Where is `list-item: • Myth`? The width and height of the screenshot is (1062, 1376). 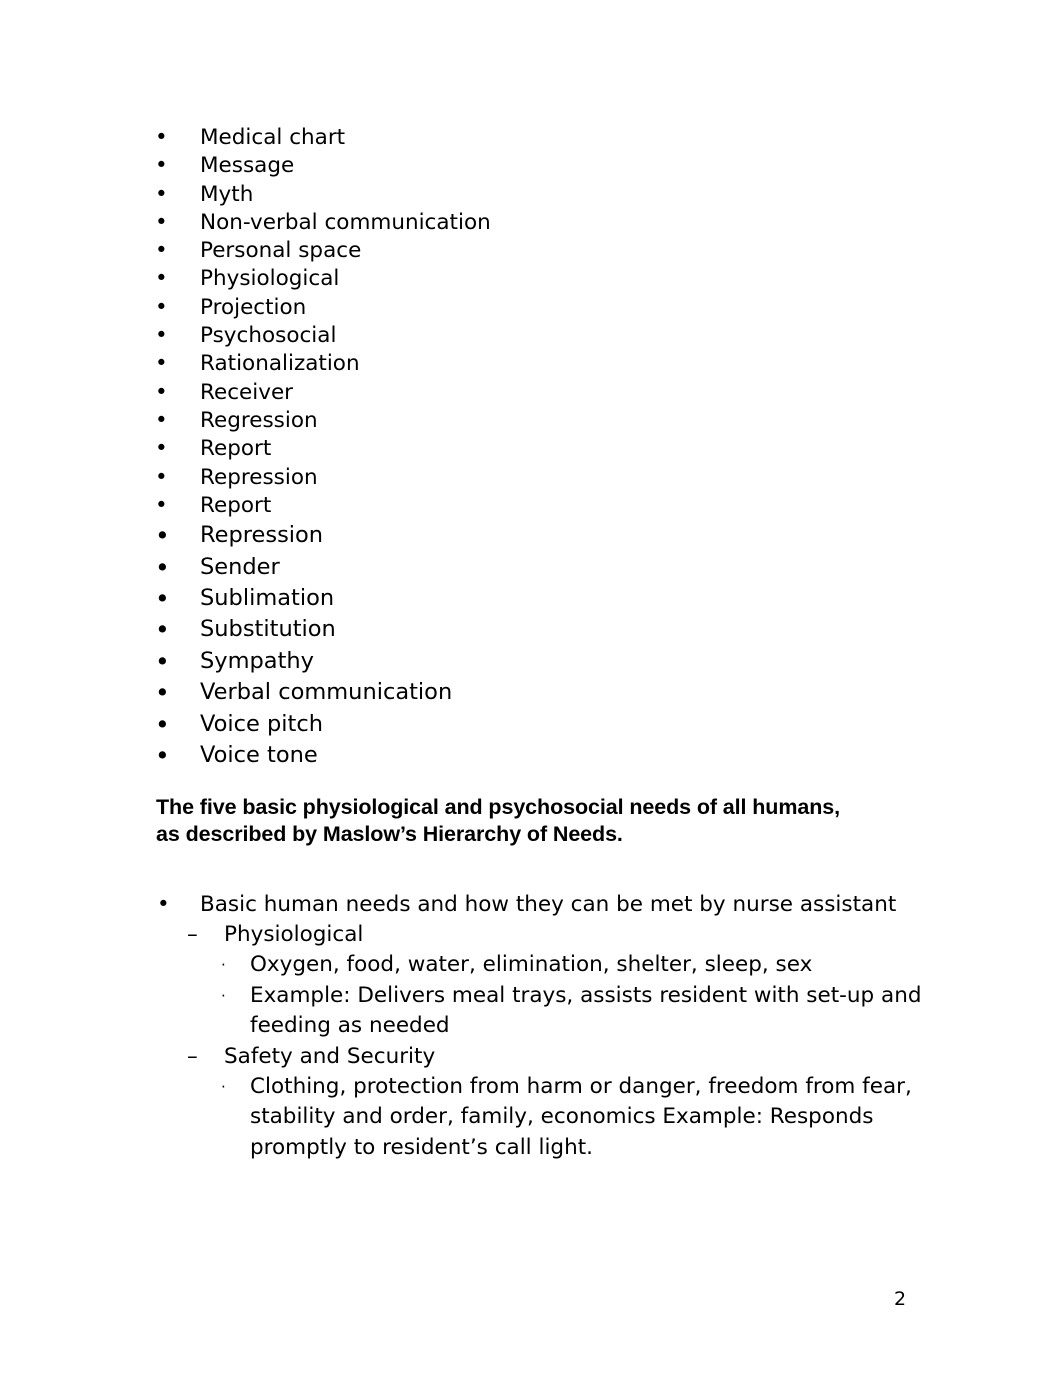 list-item: • Myth is located at coordinates (545, 195).